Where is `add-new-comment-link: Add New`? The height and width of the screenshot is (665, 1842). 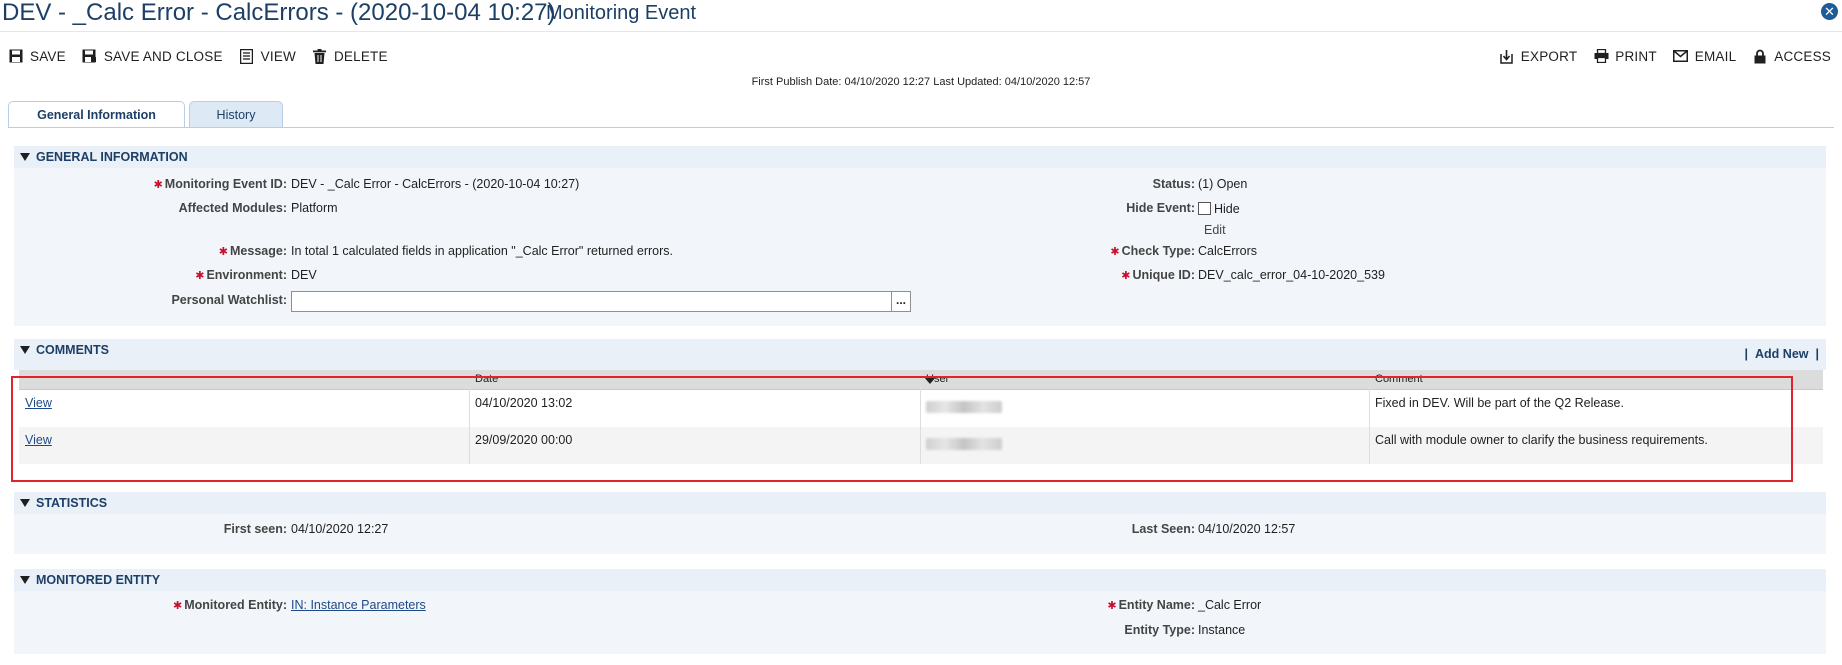
add-new-comment-link: Add New is located at coordinates (1781, 354).